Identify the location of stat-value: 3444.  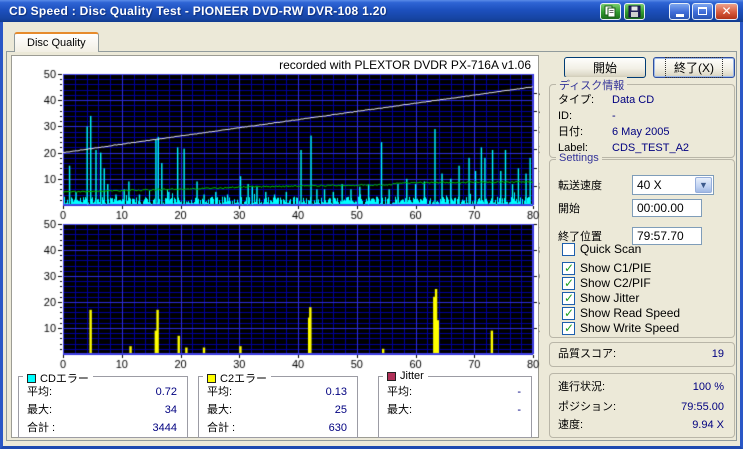
(164, 428).